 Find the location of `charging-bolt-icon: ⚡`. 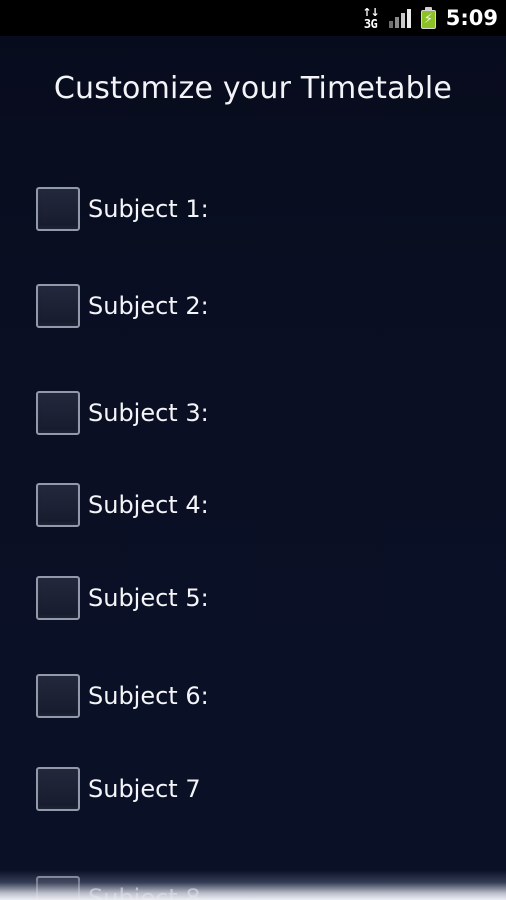

charging-bolt-icon: ⚡ is located at coordinates (428, 19).